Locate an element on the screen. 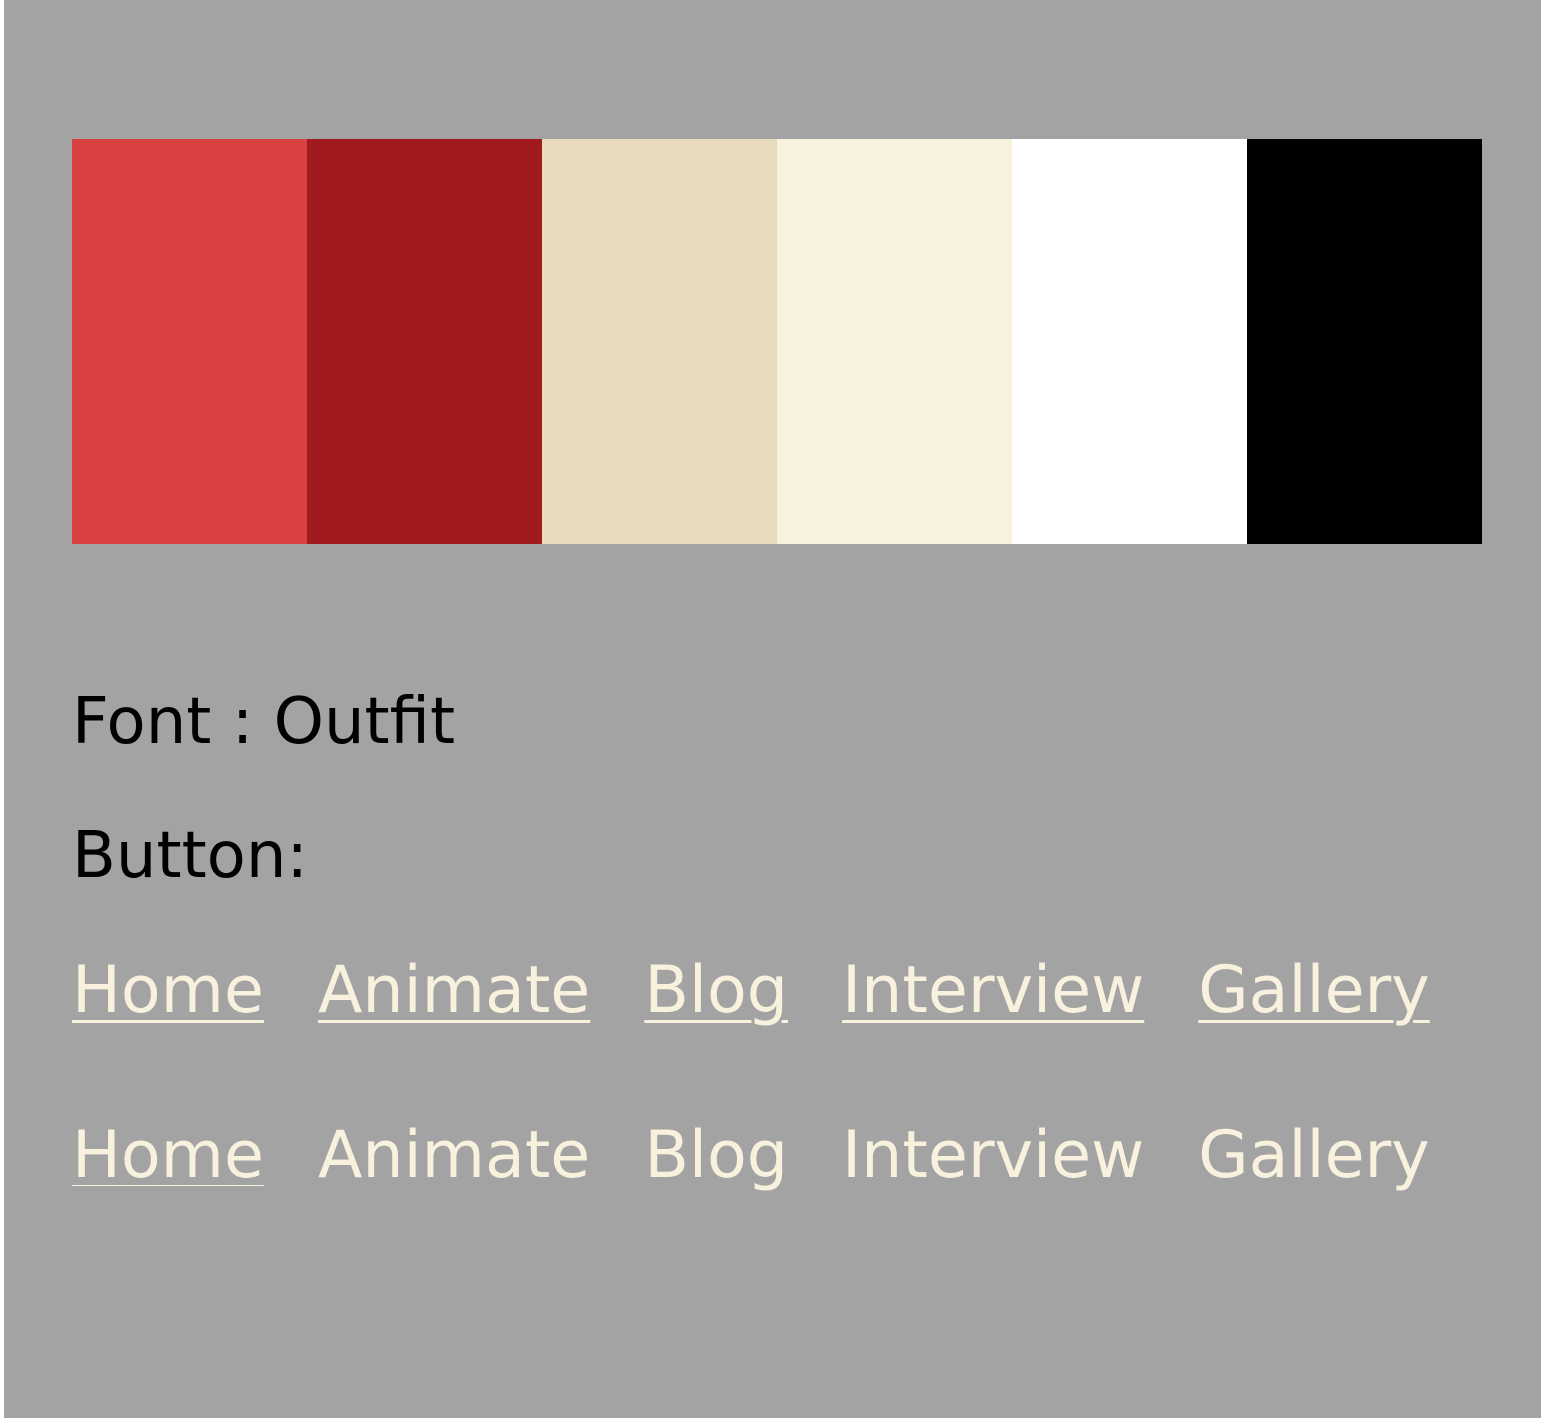 This screenshot has width=1545, height=1425. nav-row-underlined: Home Animate Blog Interview Gallery is located at coordinates (751, 991).